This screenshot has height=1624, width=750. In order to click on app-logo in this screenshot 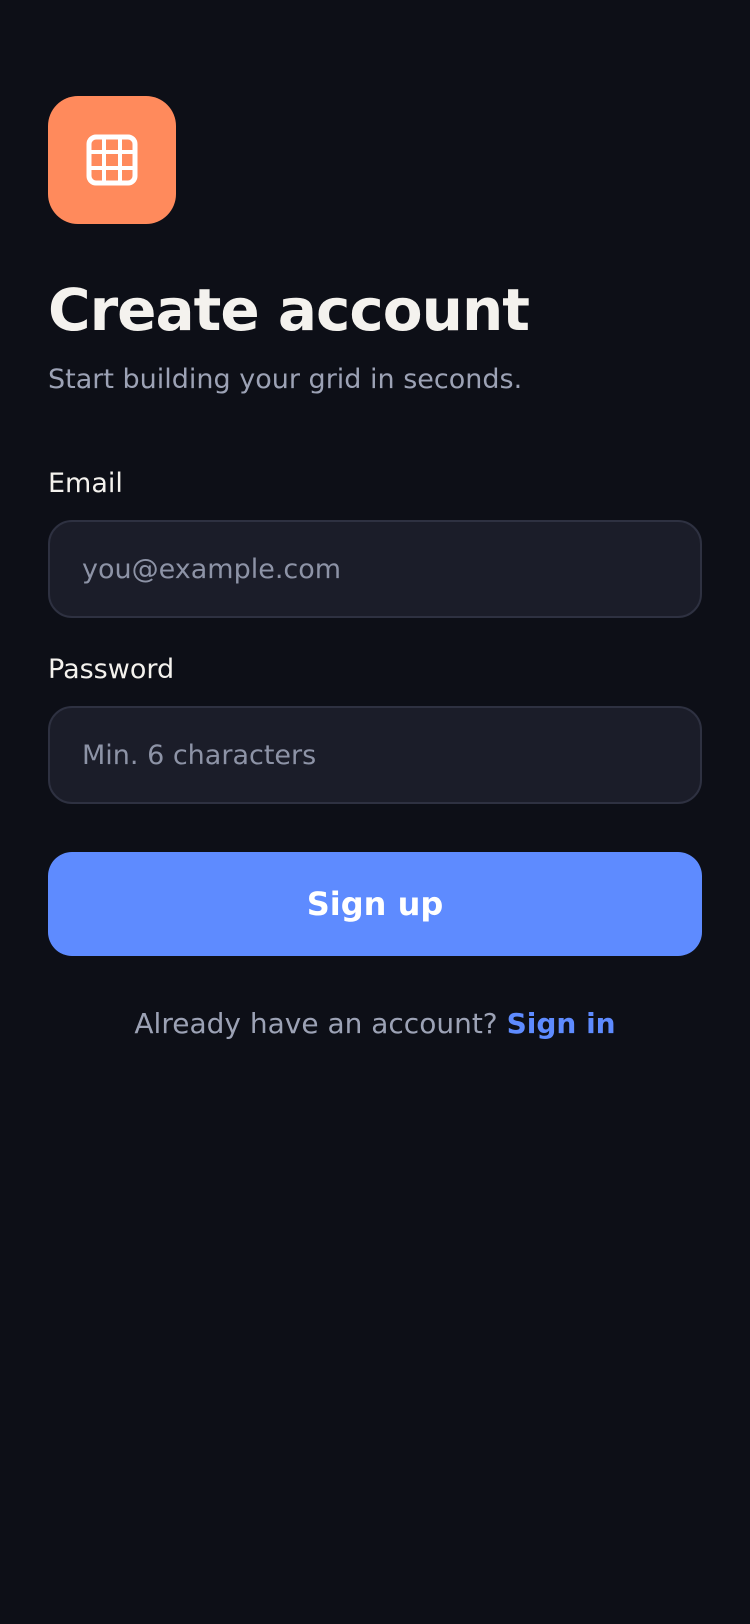, I will do `click(112, 160)`.